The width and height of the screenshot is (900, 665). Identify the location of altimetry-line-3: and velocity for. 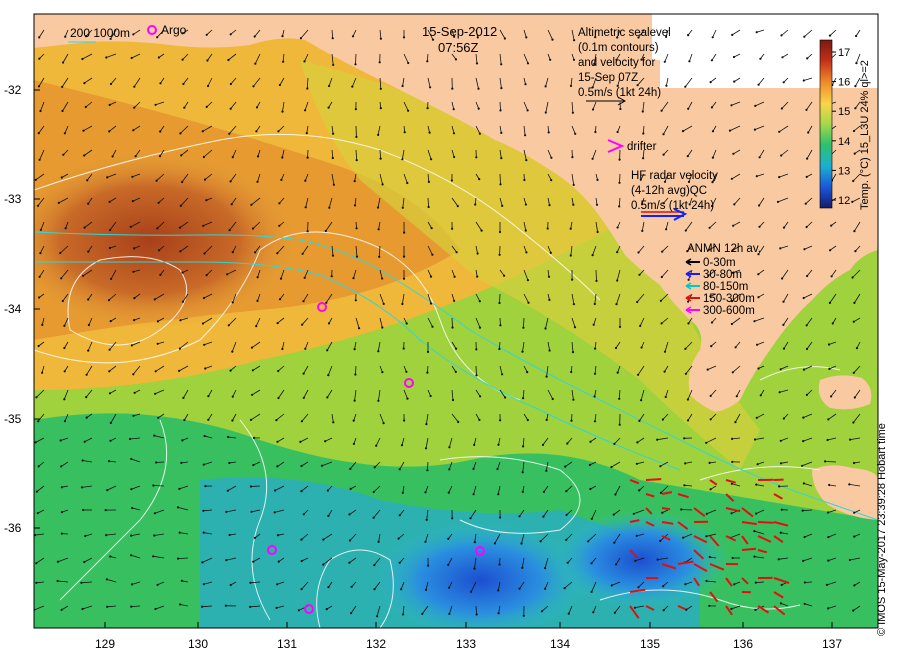
(617, 63).